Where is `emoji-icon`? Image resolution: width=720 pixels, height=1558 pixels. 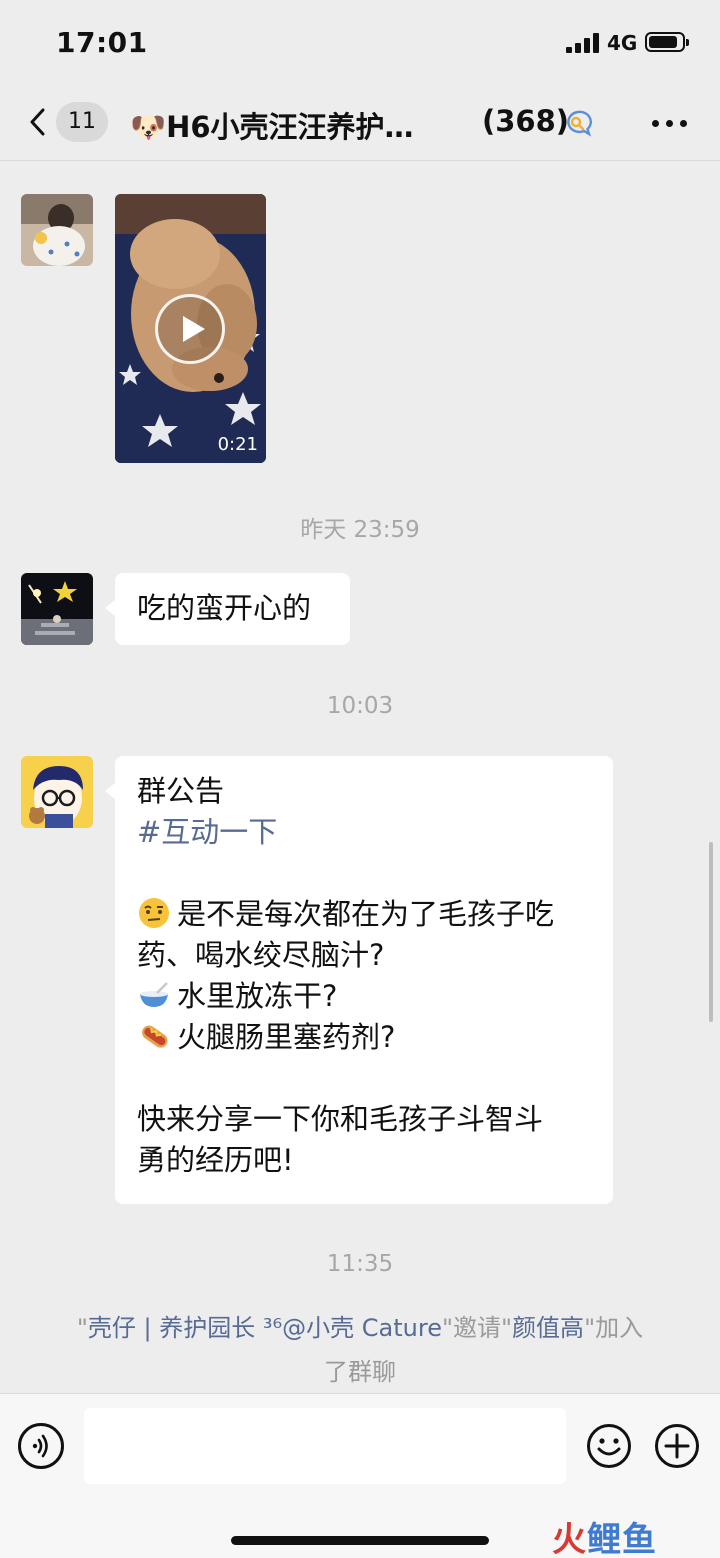
emoji-icon is located at coordinates (609, 1446).